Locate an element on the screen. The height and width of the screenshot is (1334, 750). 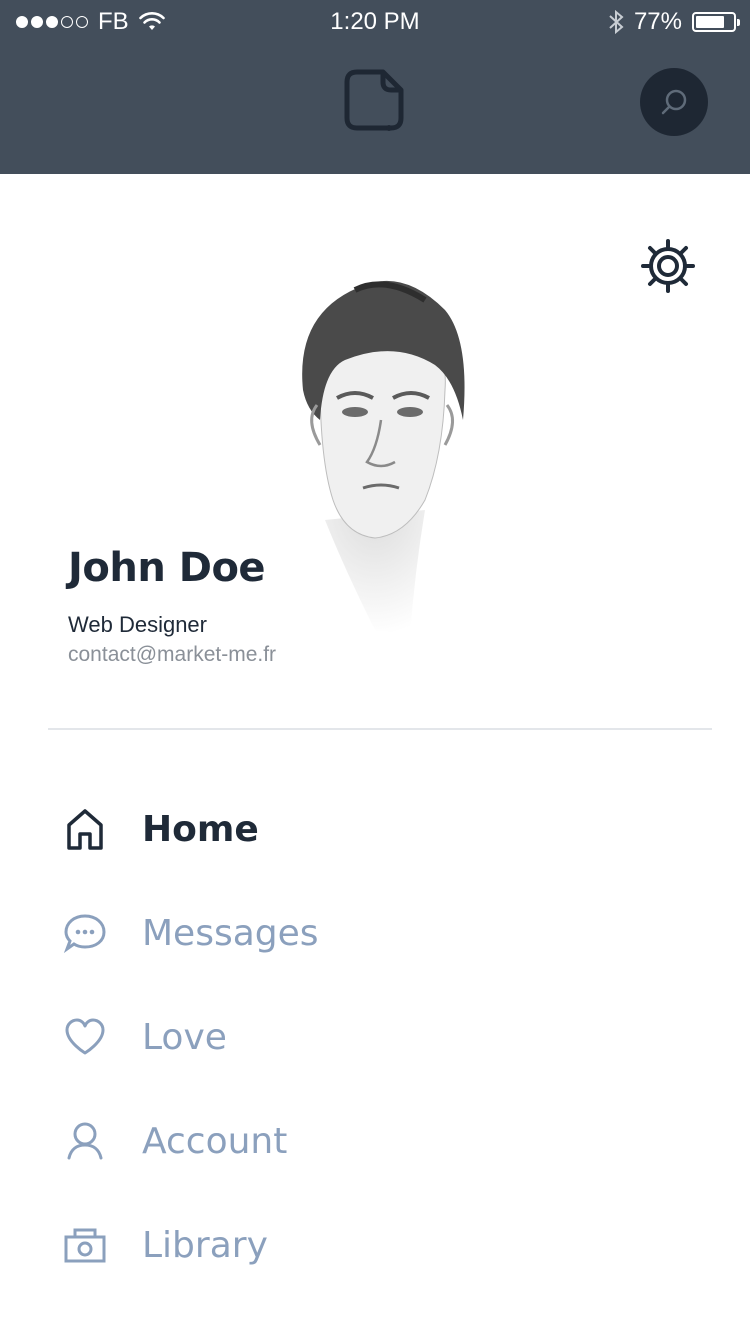
gear-icon is located at coordinates (668, 266).